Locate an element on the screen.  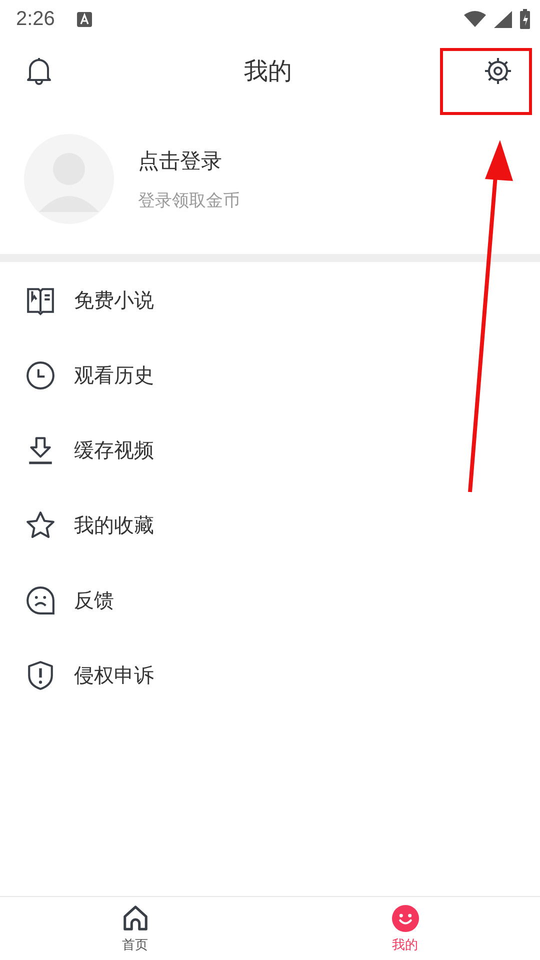
menu-item: 观看历史 is located at coordinates (114, 375).